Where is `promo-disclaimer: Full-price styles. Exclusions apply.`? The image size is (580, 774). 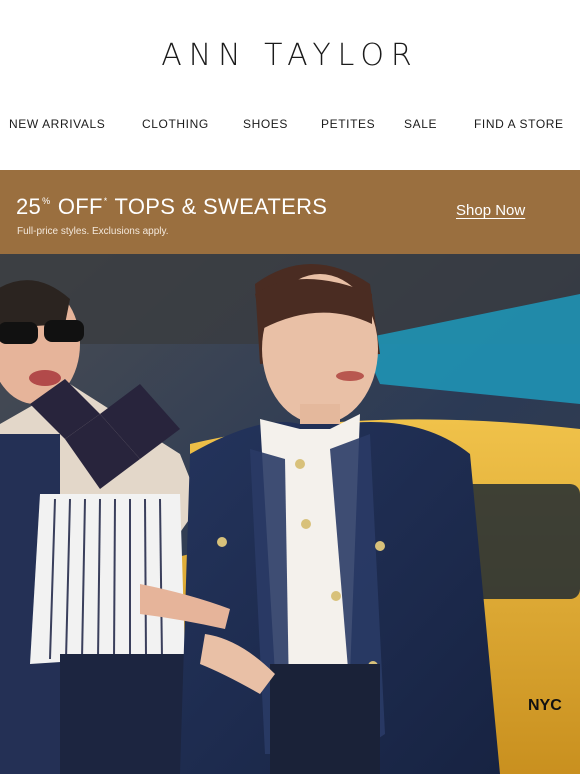 promo-disclaimer: Full-price styles. Exclusions apply. is located at coordinates (93, 231).